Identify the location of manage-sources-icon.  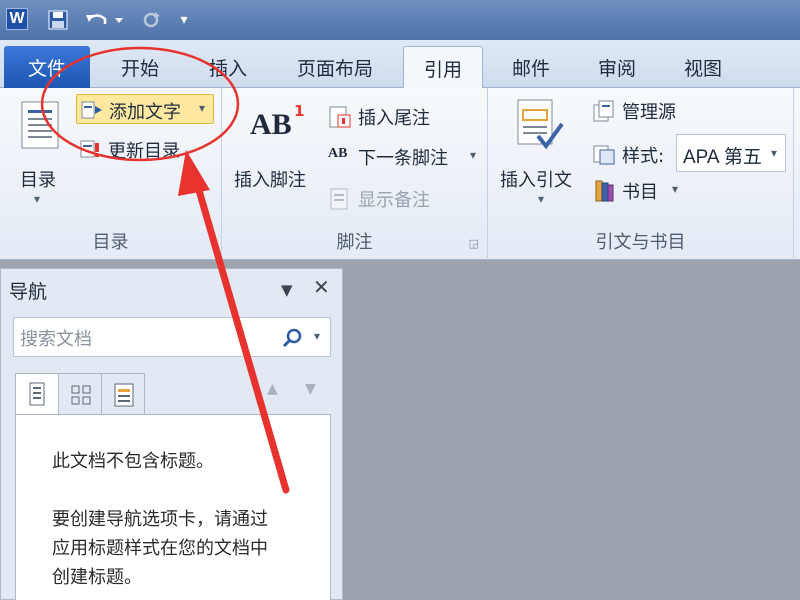
(603, 111).